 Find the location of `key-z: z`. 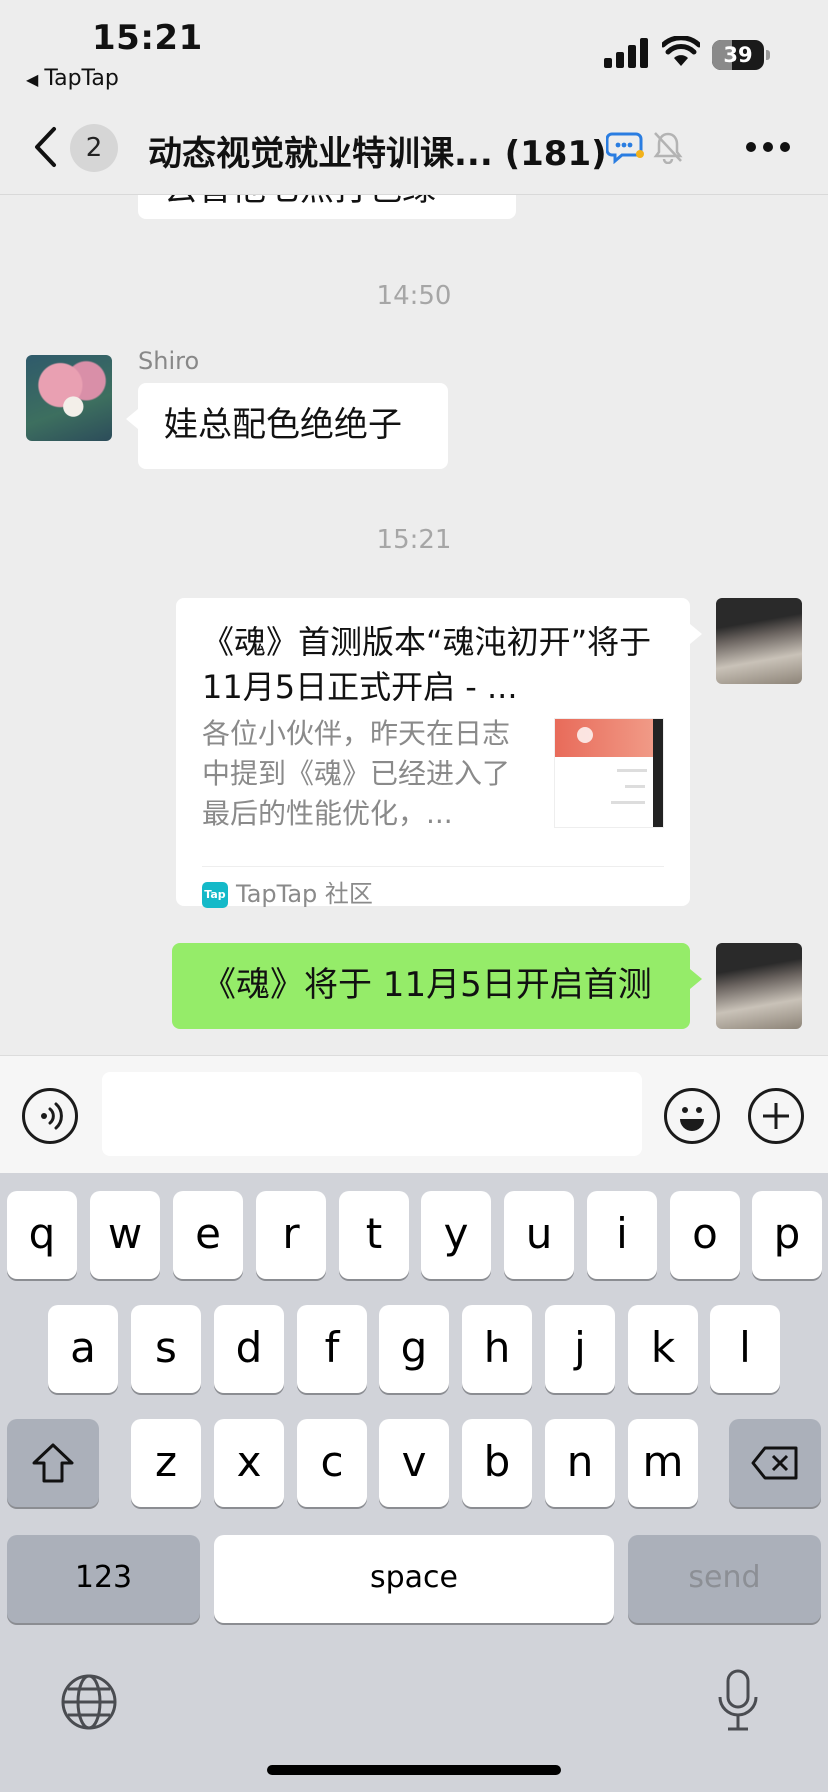

key-z: z is located at coordinates (166, 1463).